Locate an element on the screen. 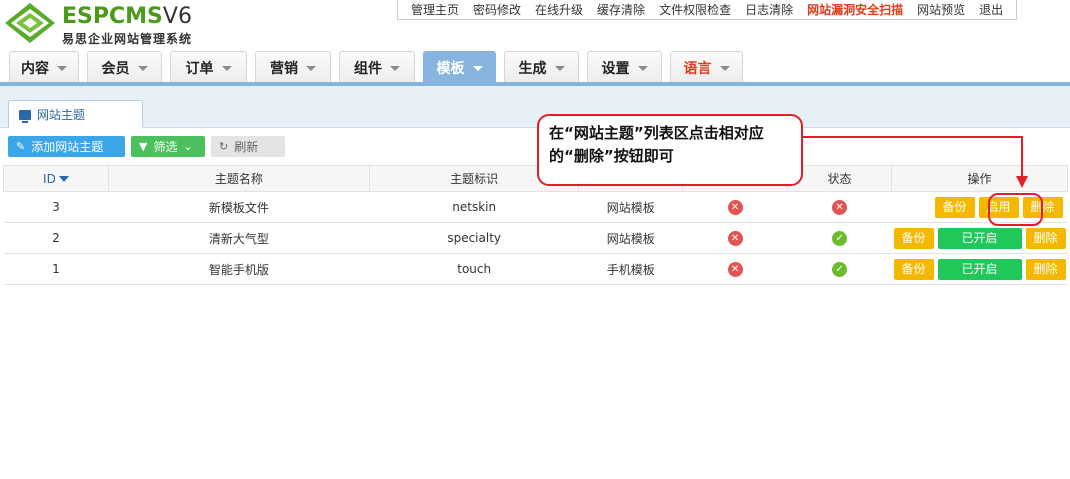 This screenshot has height=479, width=1070. cell-name: 新模板文件 is located at coordinates (239, 207).